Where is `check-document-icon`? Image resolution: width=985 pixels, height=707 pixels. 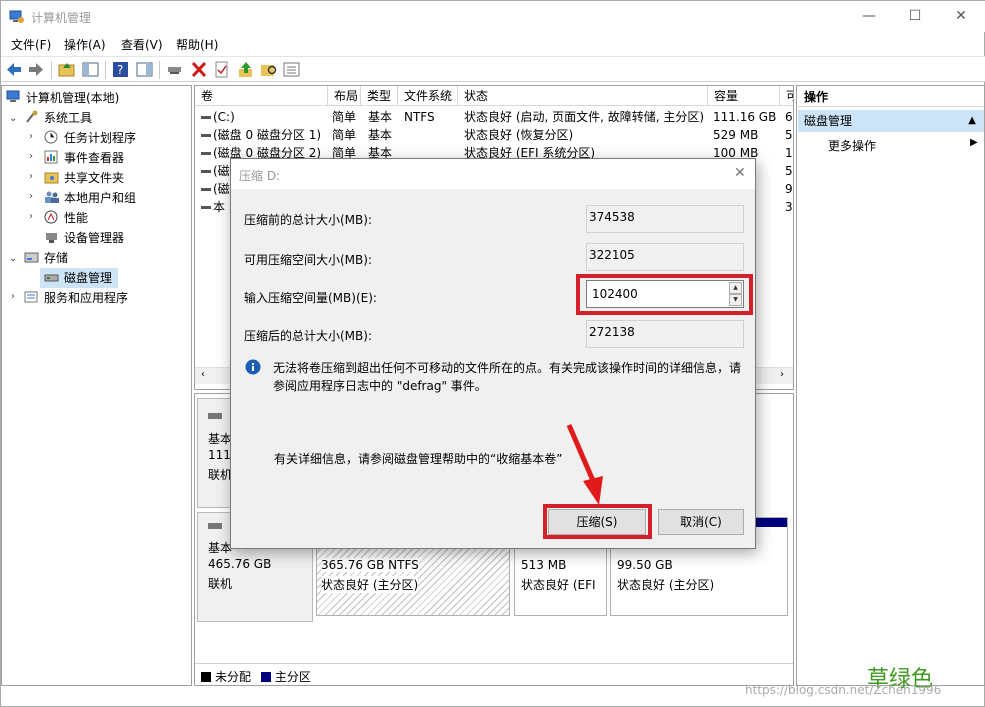 check-document-icon is located at coordinates (222, 69).